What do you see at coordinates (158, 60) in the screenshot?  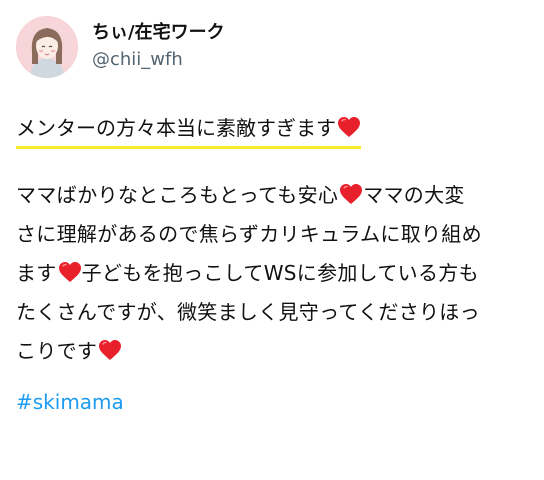 I see `user-handle: @chii_wfh` at bounding box center [158, 60].